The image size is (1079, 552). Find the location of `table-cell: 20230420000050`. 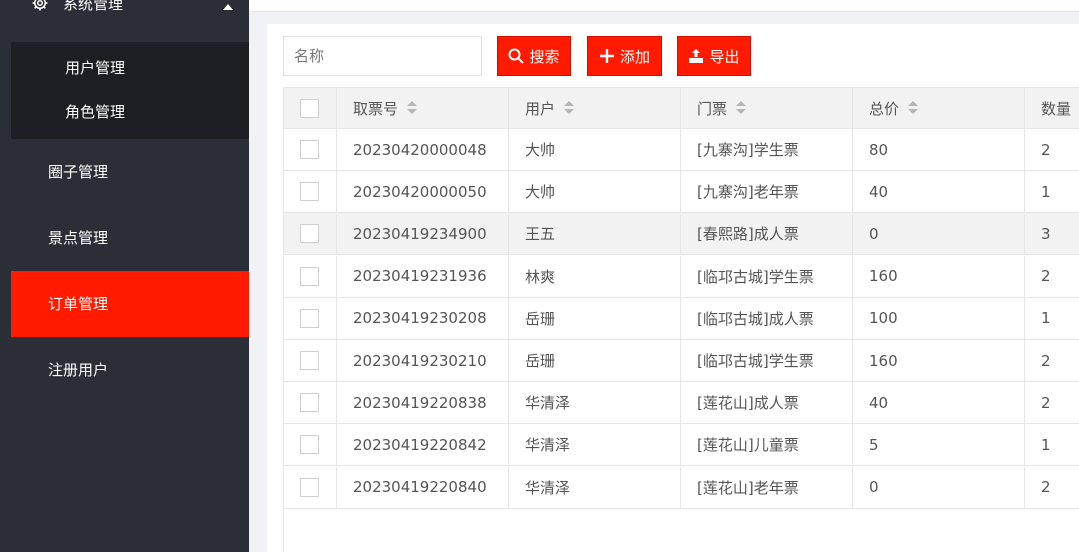

table-cell: 20230420000050 is located at coordinates (422, 192).